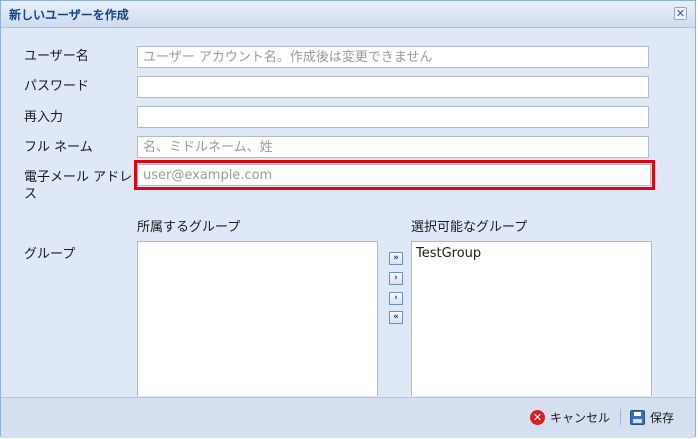 Image resolution: width=698 pixels, height=439 pixels. Describe the element at coordinates (56, 56) in the screenshot. I see `username-label: ユーザー名` at that location.